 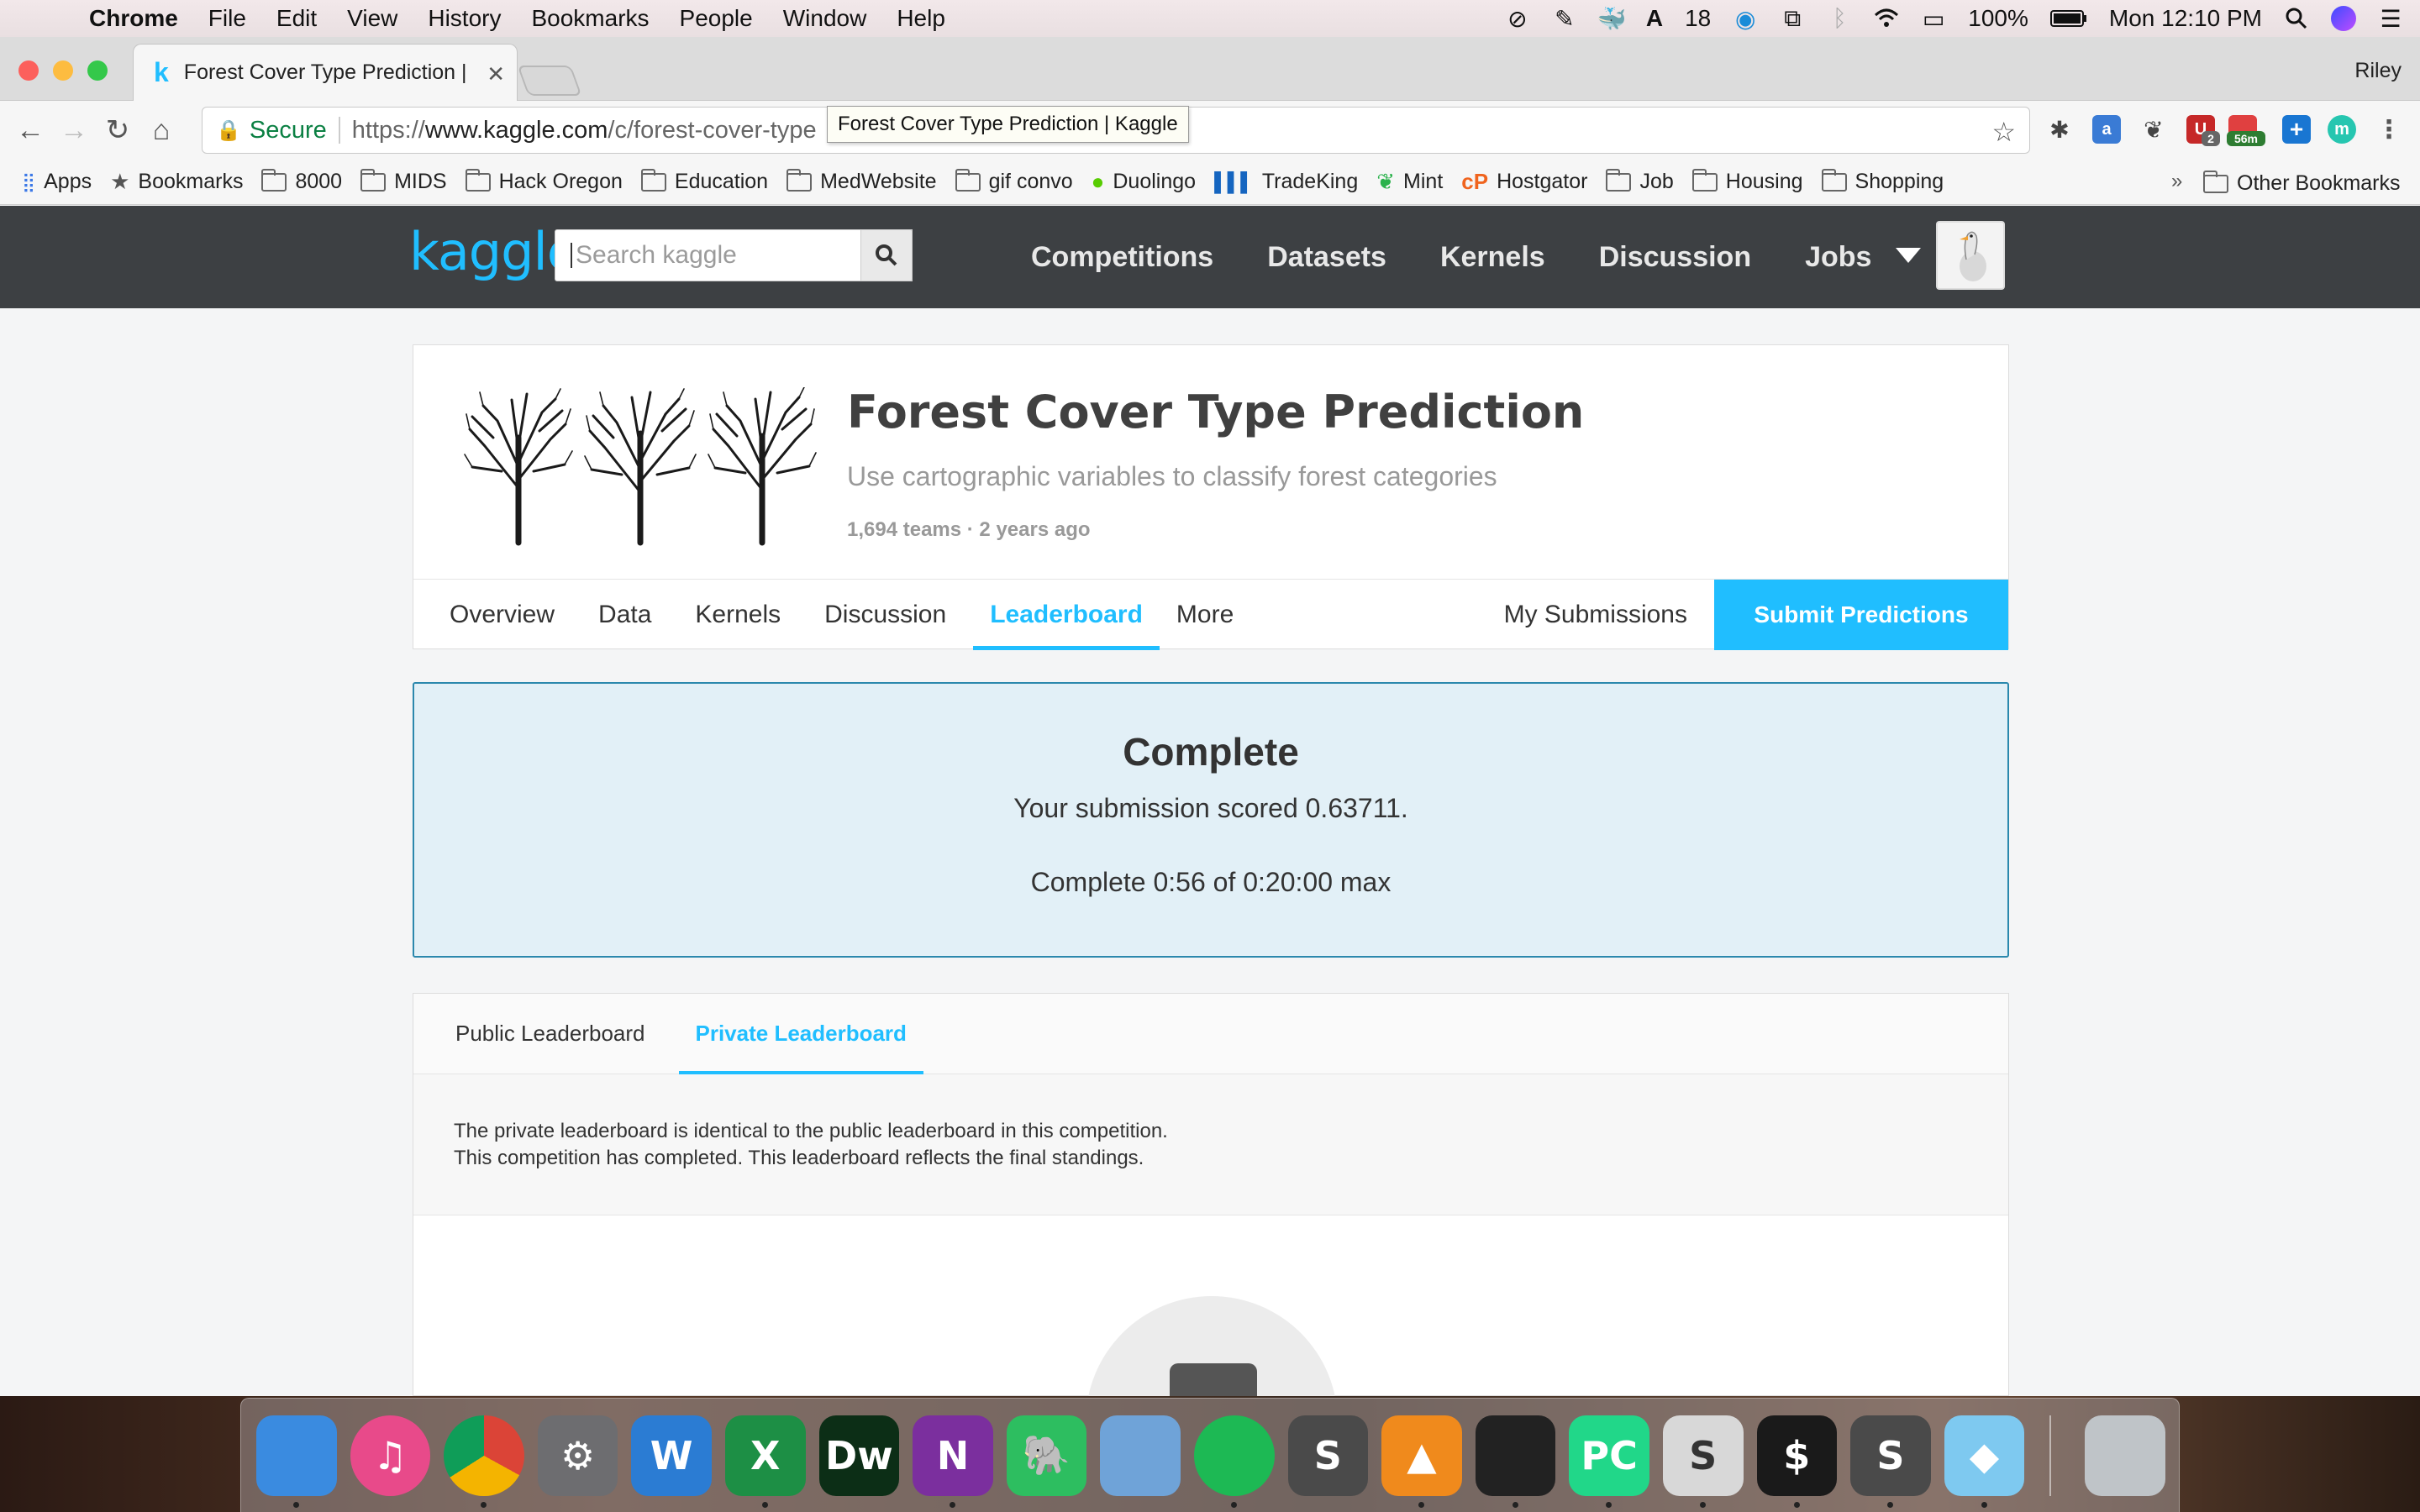 What do you see at coordinates (484, 1461) in the screenshot?
I see `dock-chrome-icon` at bounding box center [484, 1461].